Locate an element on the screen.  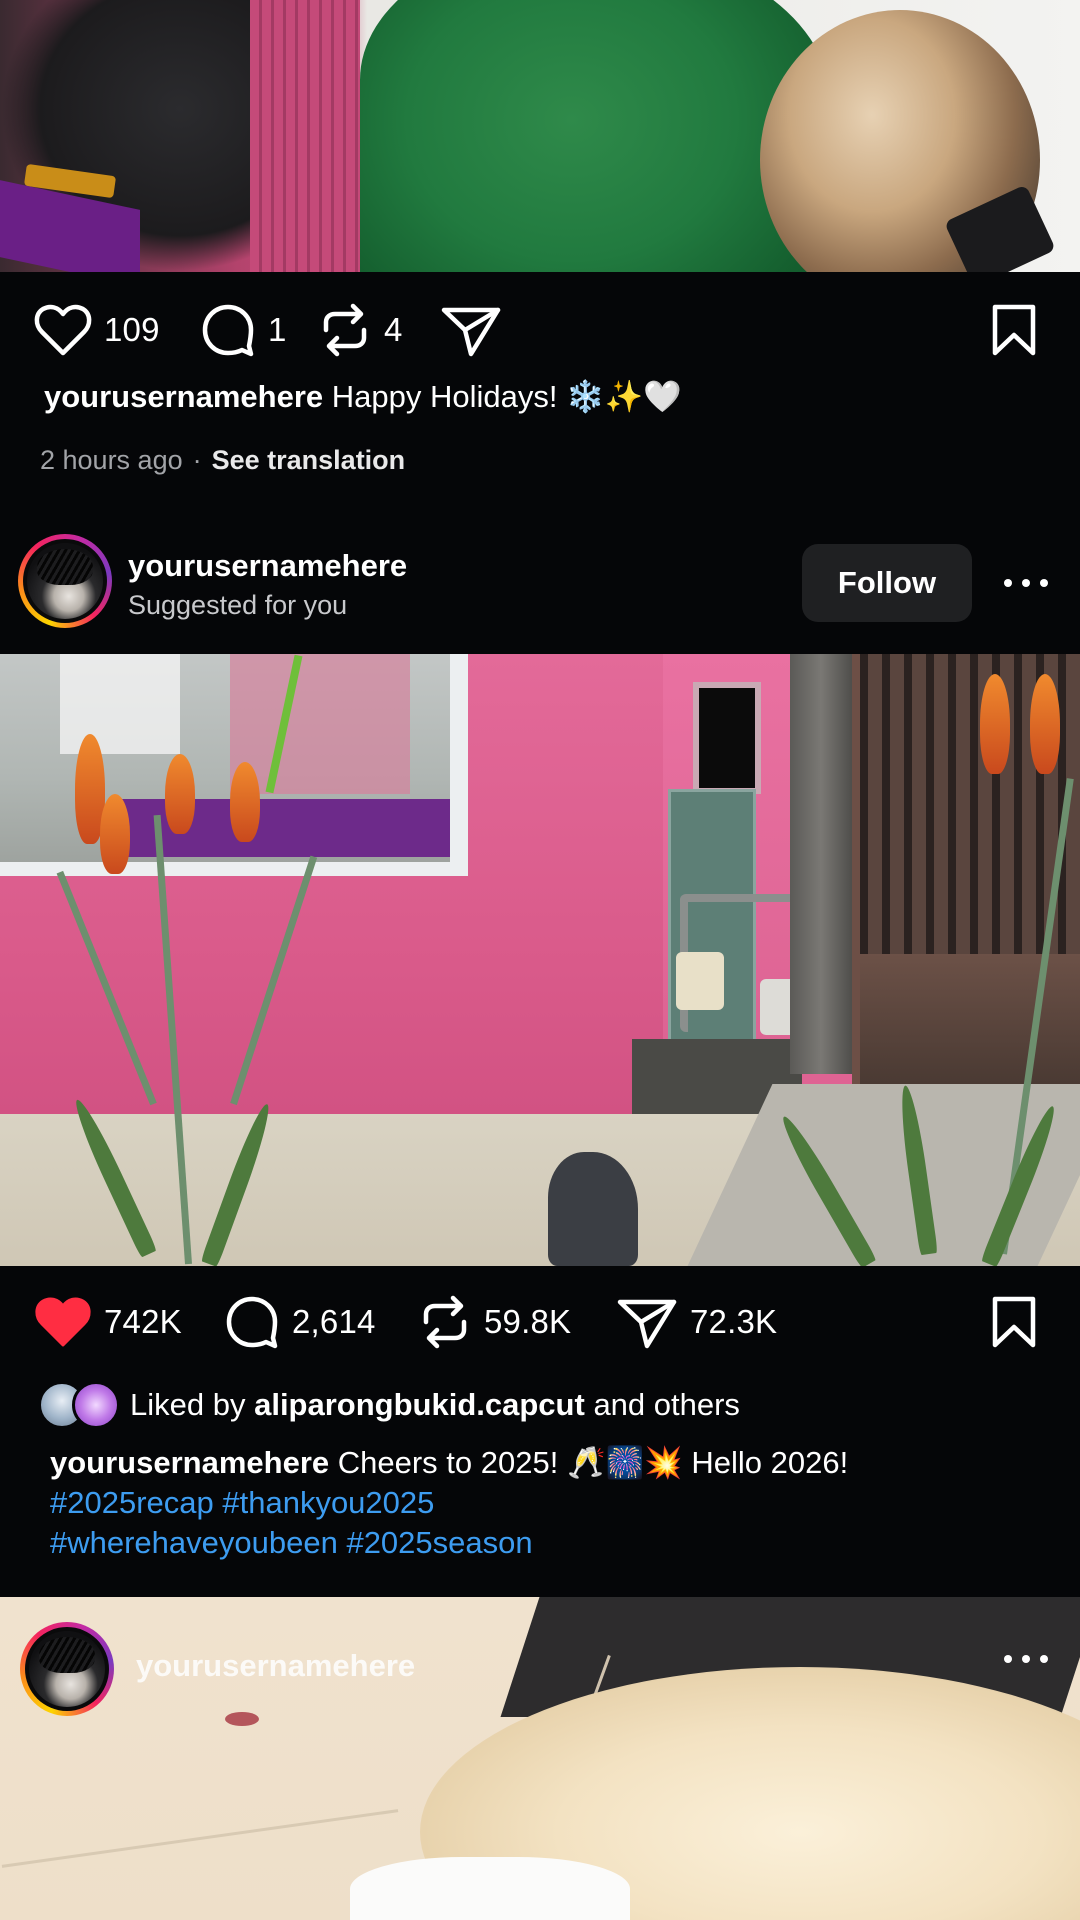
post1-caption: yourusernamehere Happy Holidays! ❄️✨🤍 is located at coordinates (363, 396).